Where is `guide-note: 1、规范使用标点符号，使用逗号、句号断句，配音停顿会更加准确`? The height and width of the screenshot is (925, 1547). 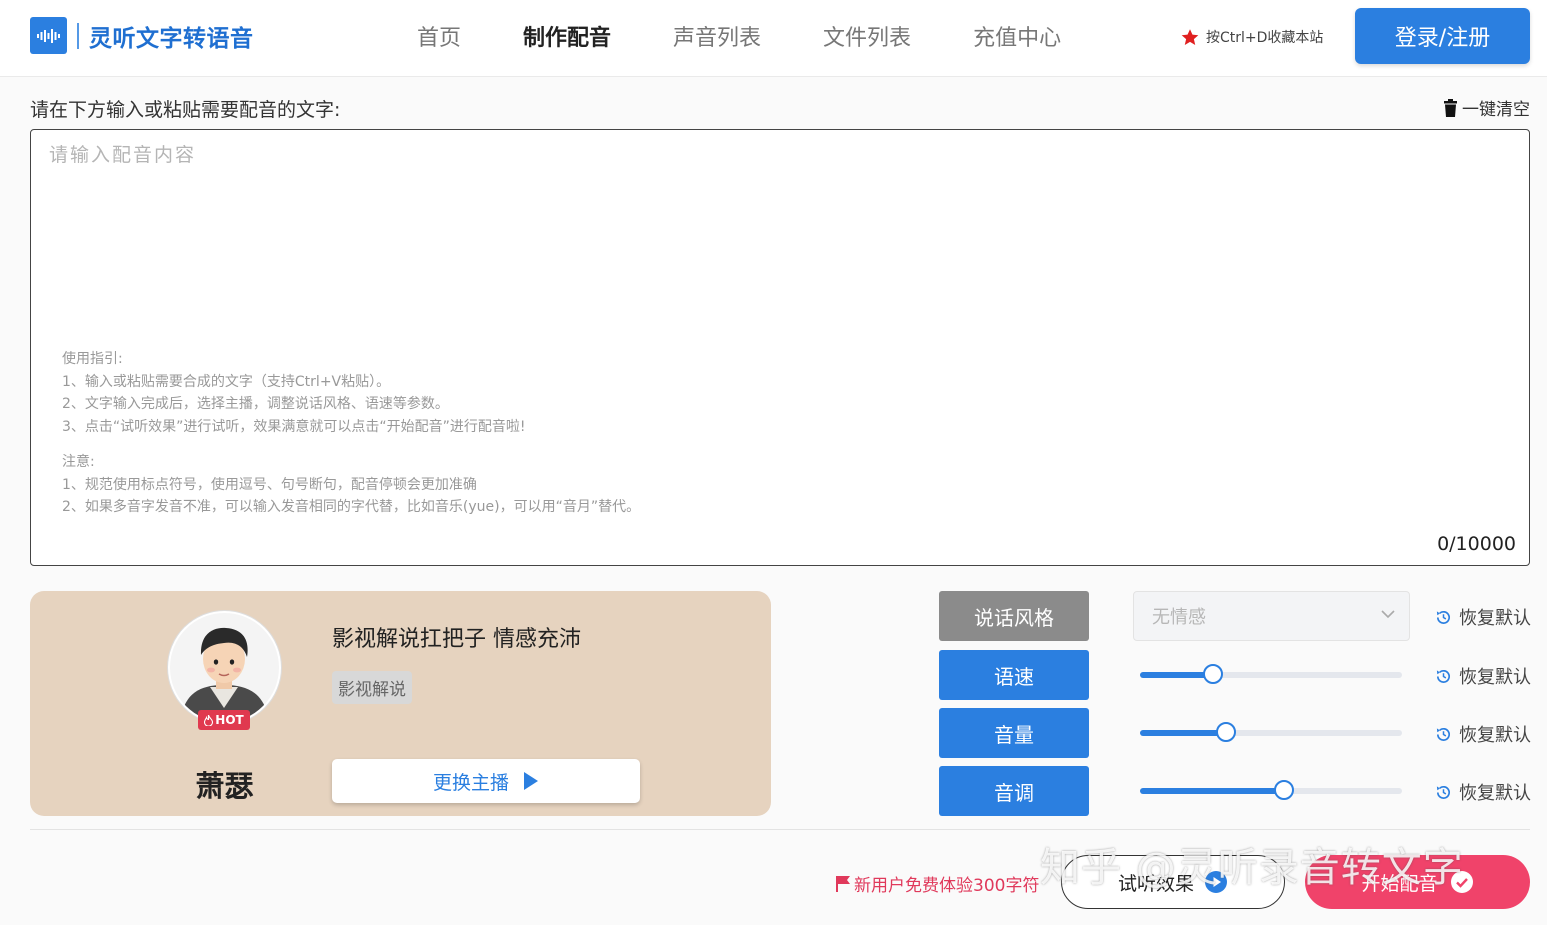 guide-note: 1、规范使用标点符号，使用逗号、句号断句，配音停顿会更加准确 is located at coordinates (269, 484).